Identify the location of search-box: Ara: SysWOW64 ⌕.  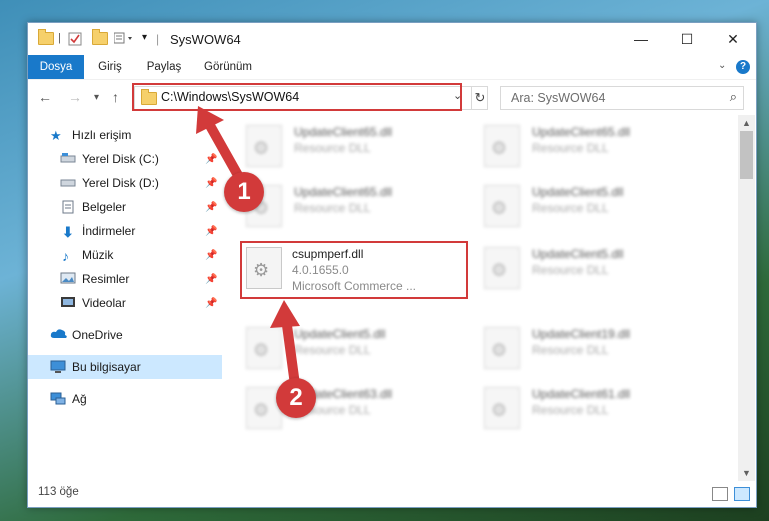
(622, 98).